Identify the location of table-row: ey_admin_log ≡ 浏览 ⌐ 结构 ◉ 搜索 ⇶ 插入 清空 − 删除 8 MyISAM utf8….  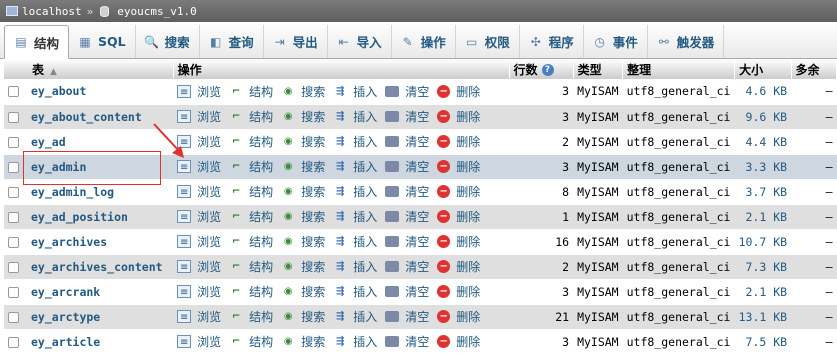
(420, 192).